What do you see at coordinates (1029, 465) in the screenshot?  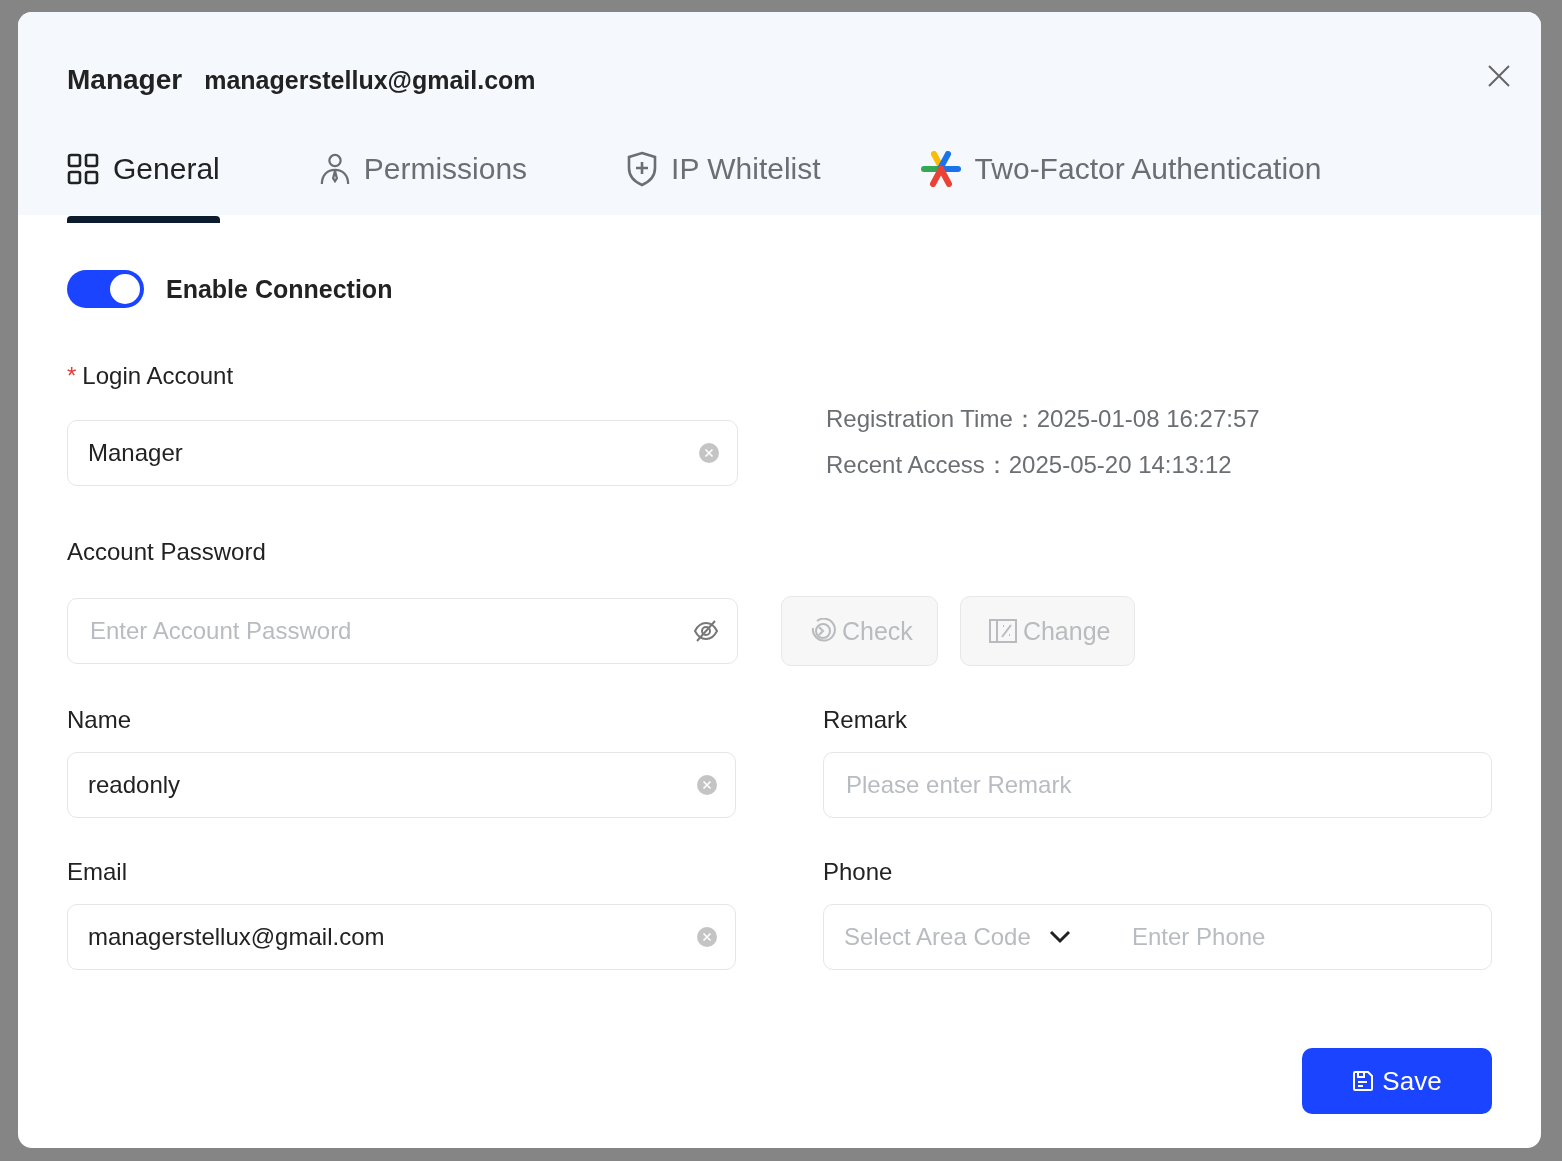 I see `info-text: Recent Access：2025-05-20 14:13:12` at bounding box center [1029, 465].